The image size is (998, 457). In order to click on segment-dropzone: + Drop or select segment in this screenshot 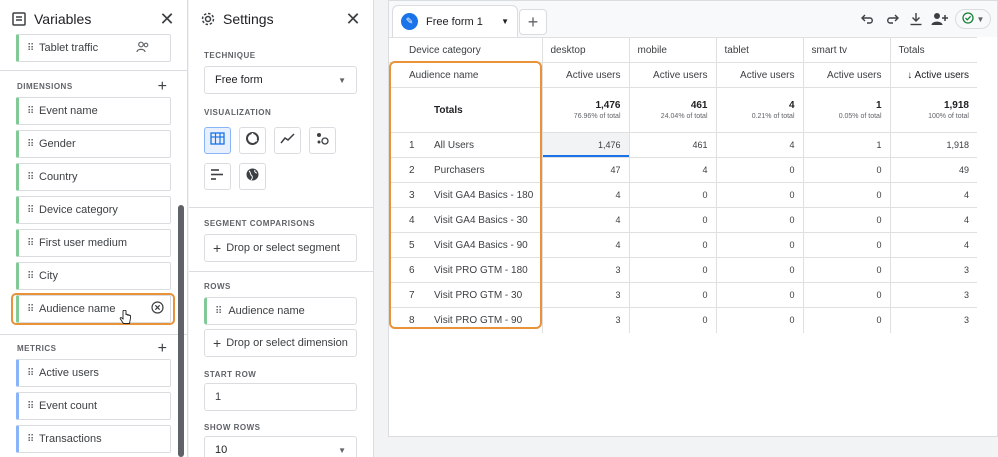, I will do `click(280, 248)`.